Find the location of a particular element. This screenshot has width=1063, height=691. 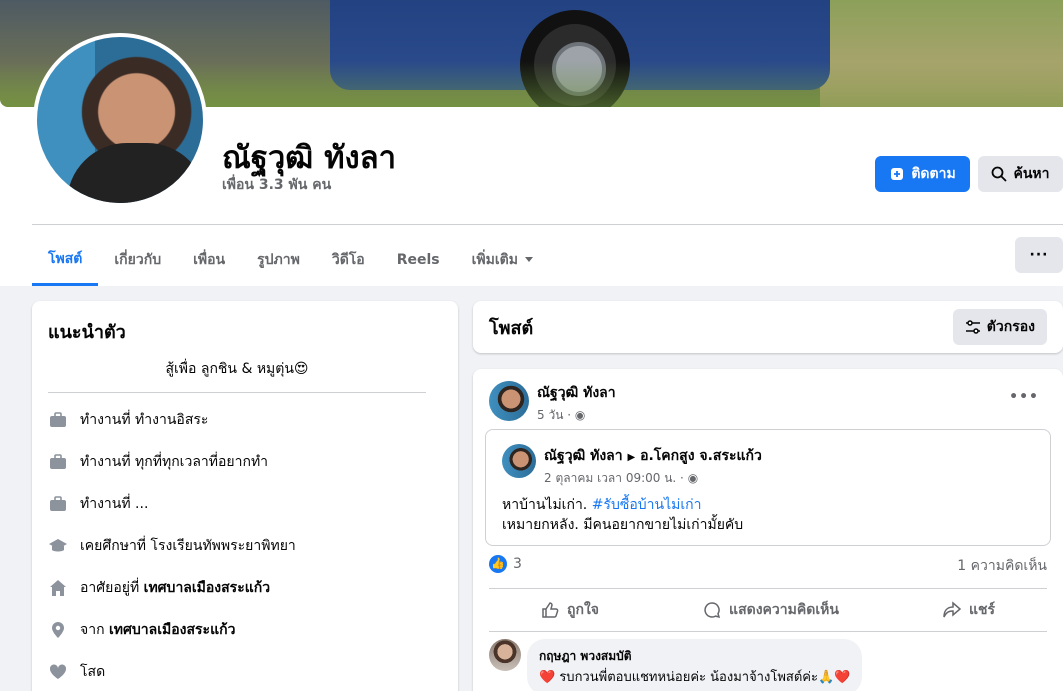

shared-meta: 2 ตุลาคม เวลา 09:00 น. · ◉ is located at coordinates (653, 478).